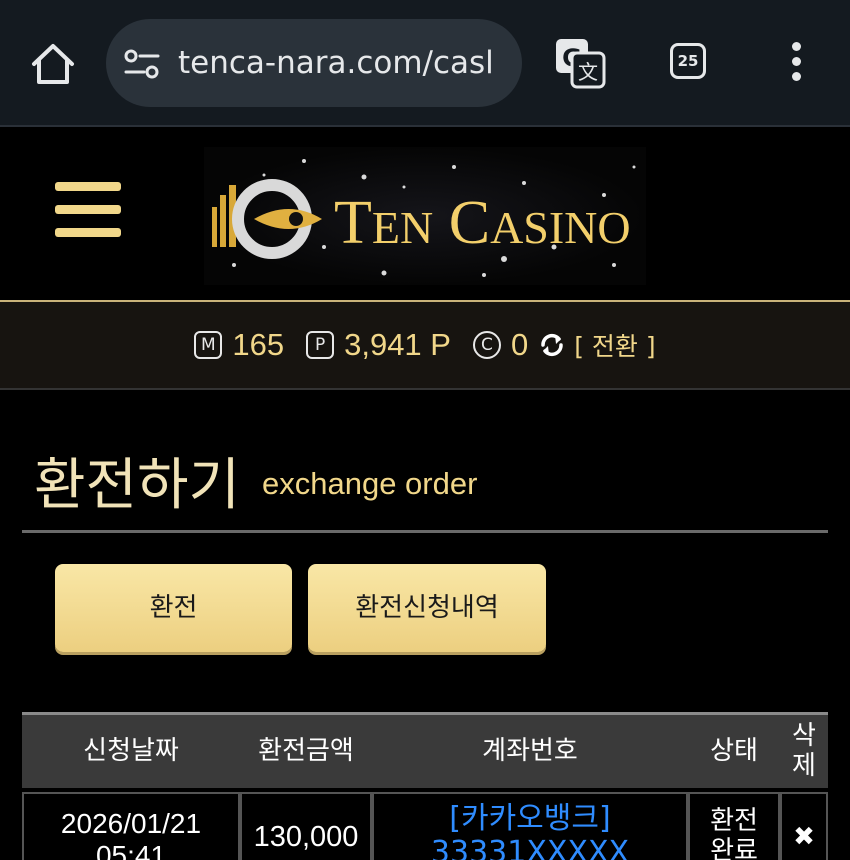 The height and width of the screenshot is (860, 850). What do you see at coordinates (734, 821) in the screenshot?
I see `cell-status-line1: 환전` at bounding box center [734, 821].